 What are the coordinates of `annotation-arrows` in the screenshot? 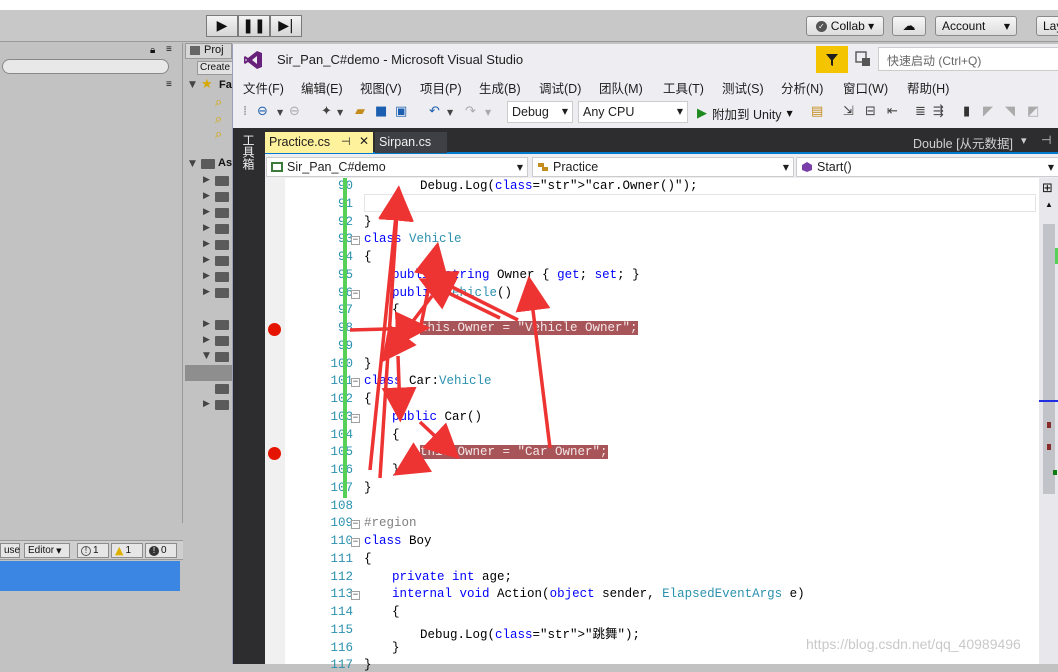 It's located at (450, 332).